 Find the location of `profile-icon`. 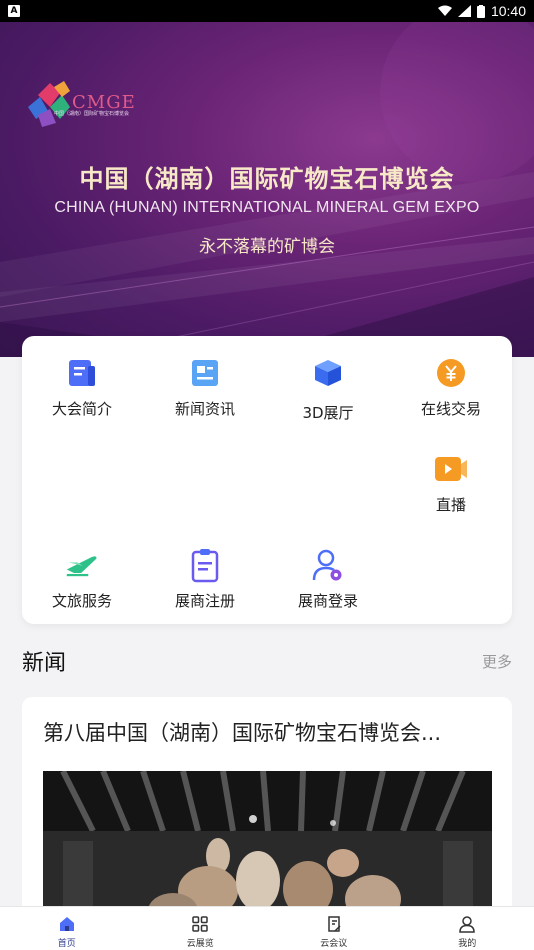

profile-icon is located at coordinates (467, 924).